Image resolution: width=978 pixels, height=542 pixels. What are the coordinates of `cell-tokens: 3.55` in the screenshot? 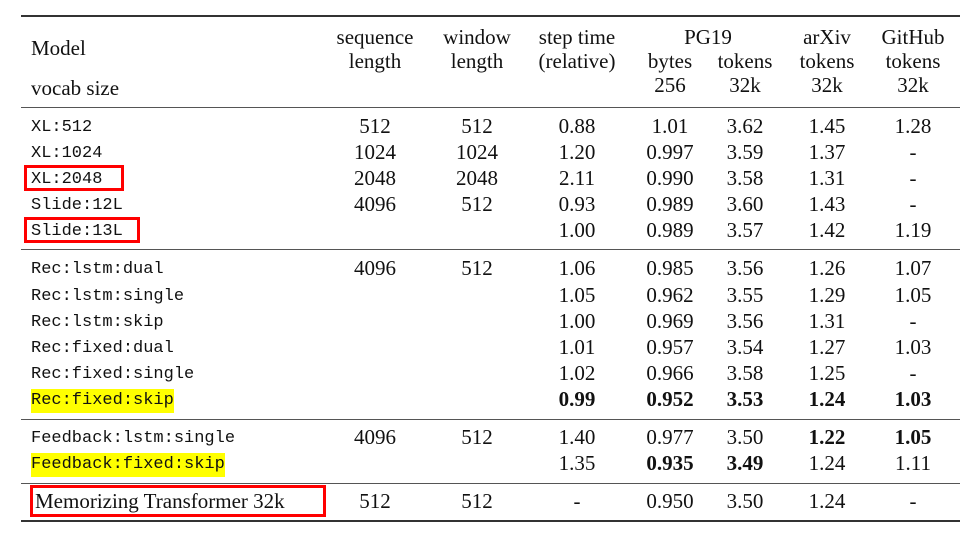 It's located at (745, 295).